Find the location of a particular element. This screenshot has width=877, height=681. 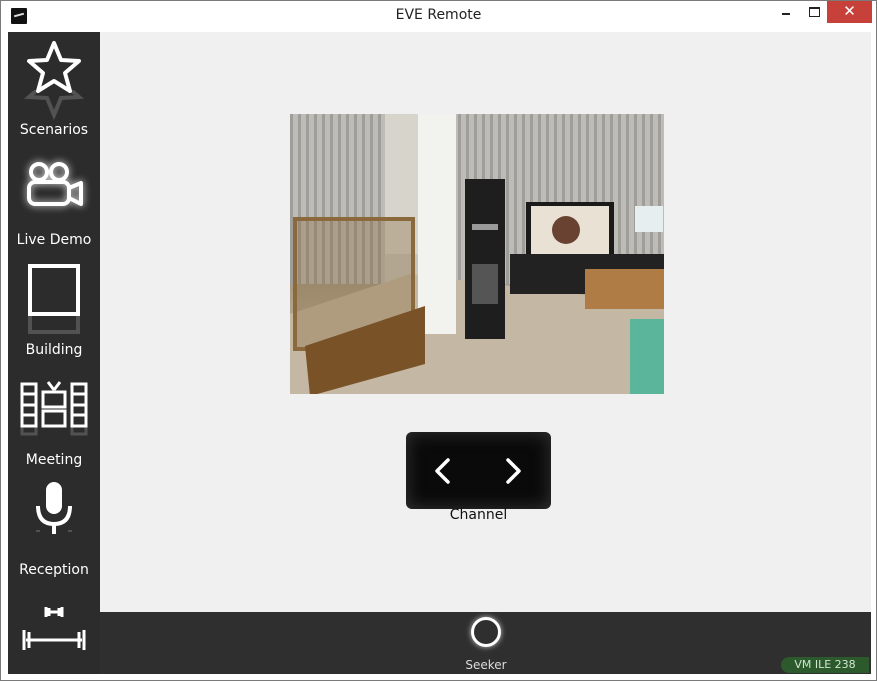

sidebar-item-label: Building is located at coordinates (54, 350).